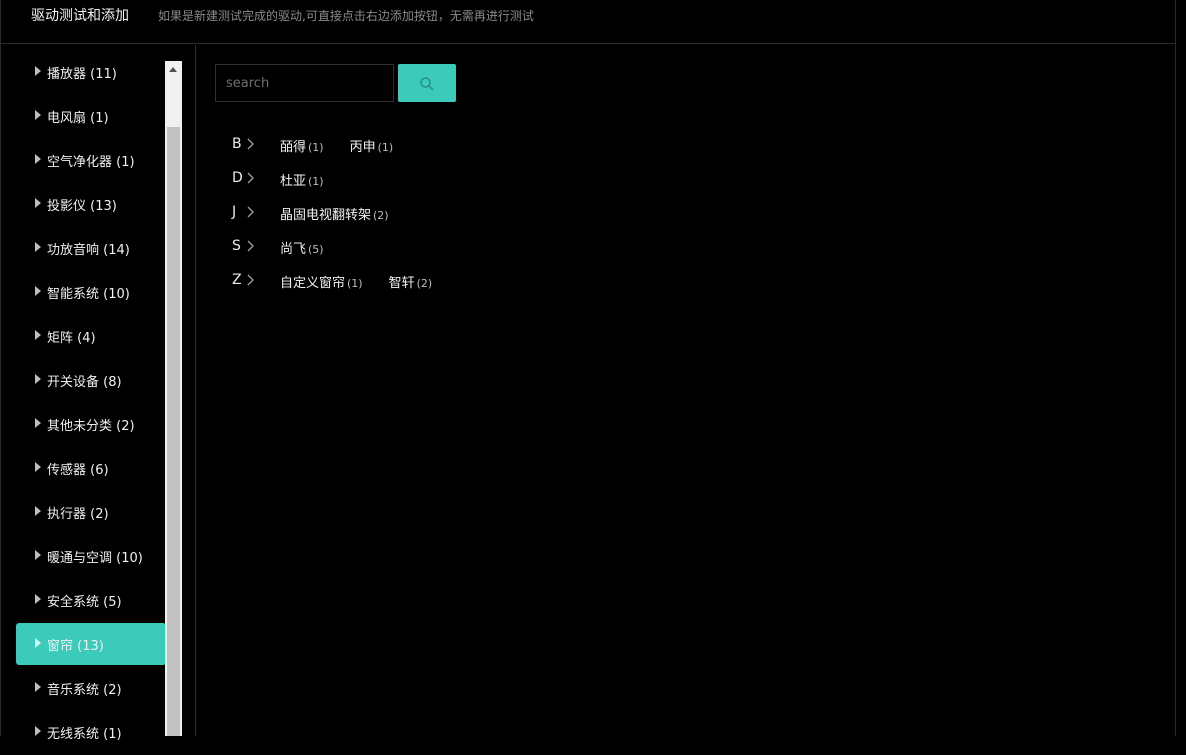  I want to click on sidebar-item: 其他未分类 (2), so click(91, 424).